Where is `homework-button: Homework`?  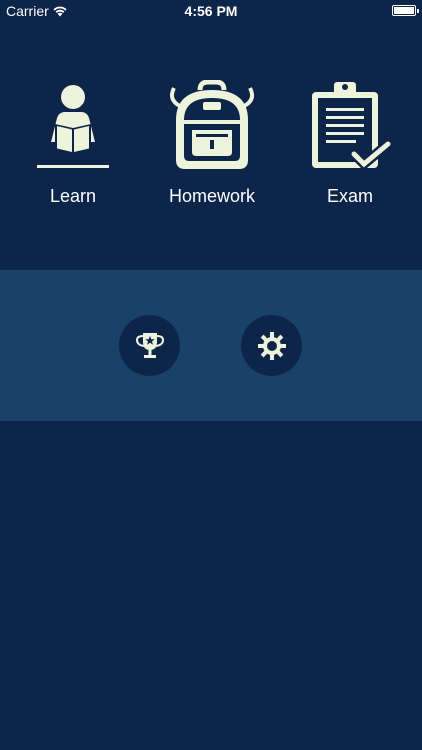
homework-button: Homework is located at coordinates (212, 150).